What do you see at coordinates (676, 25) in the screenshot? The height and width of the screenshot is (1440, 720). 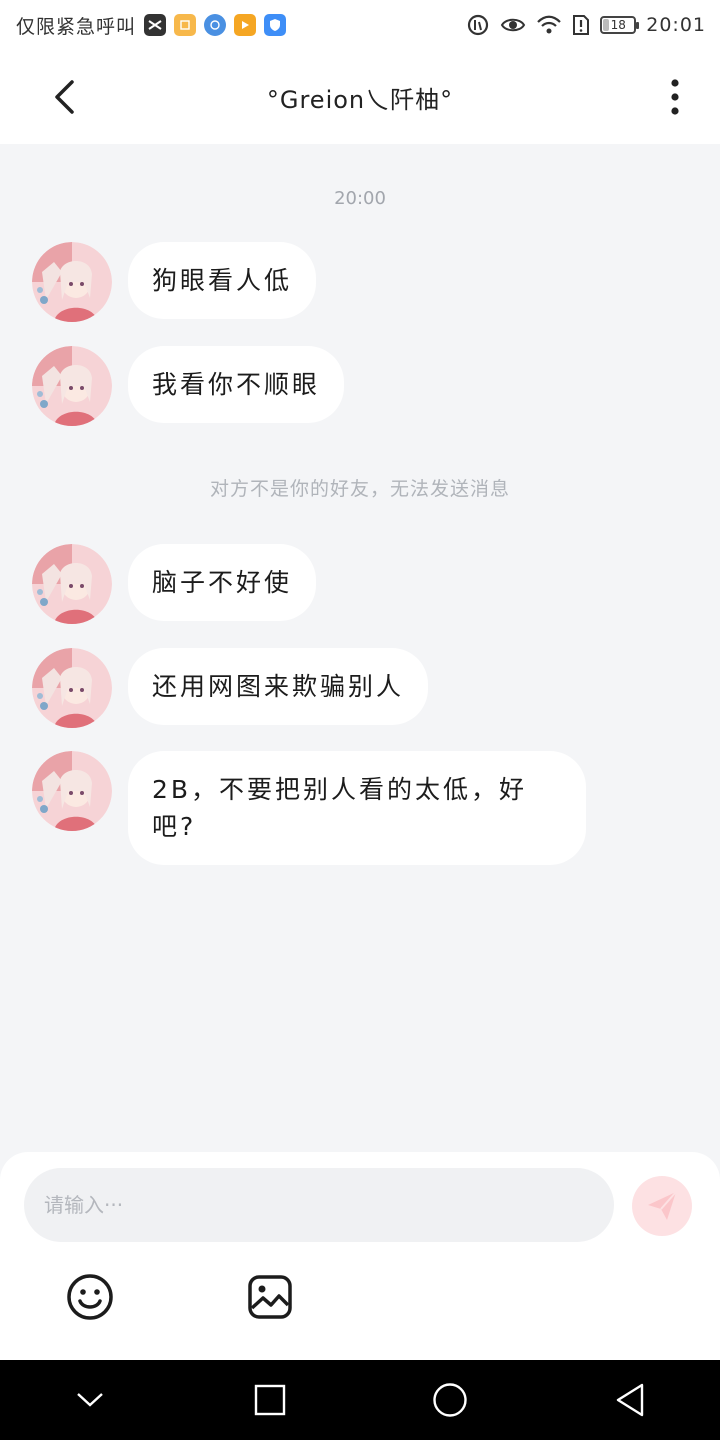 I see `clock: 20:01` at bounding box center [676, 25].